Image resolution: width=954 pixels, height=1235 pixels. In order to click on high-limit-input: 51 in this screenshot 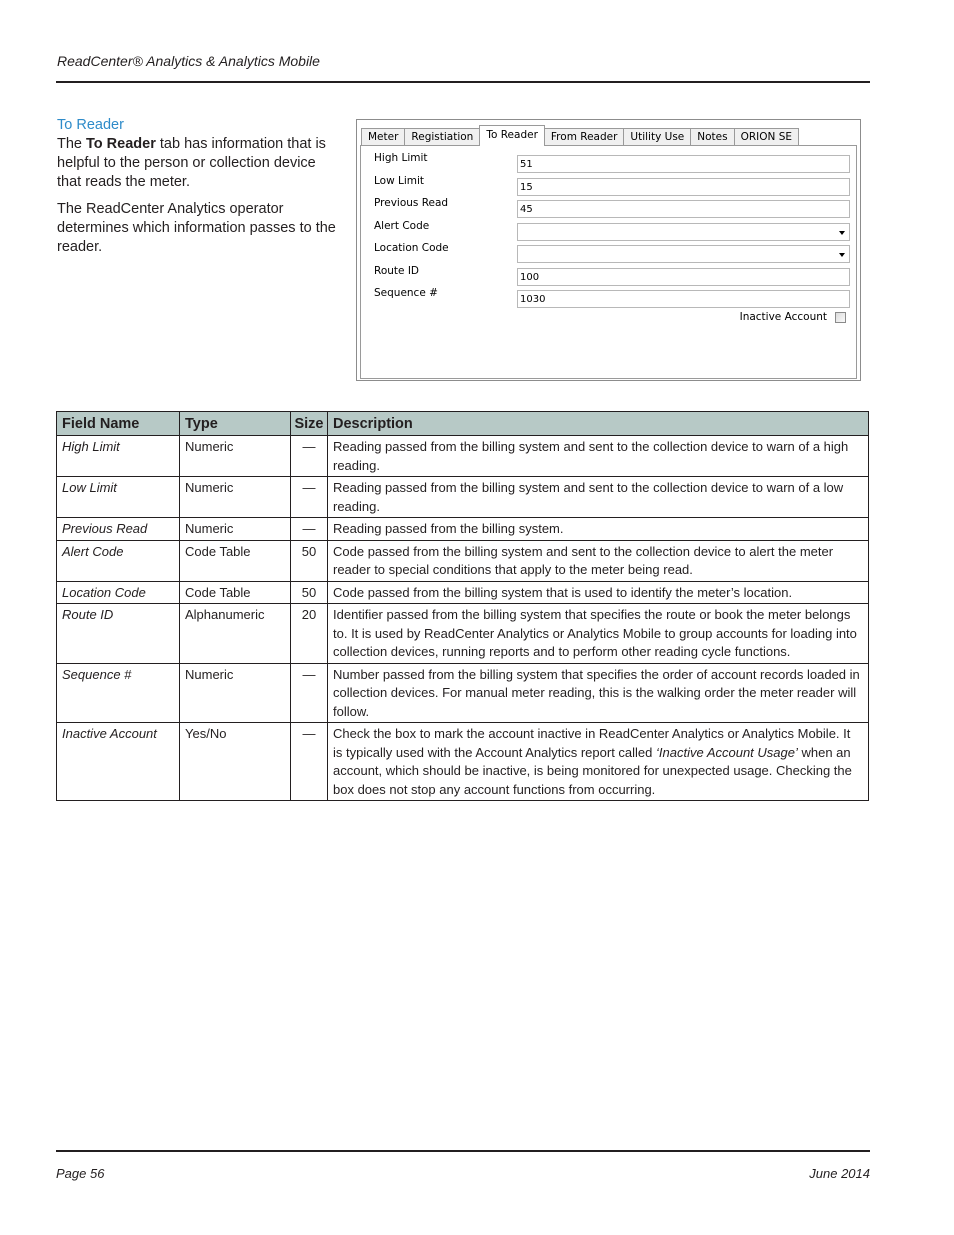, I will do `click(683, 164)`.